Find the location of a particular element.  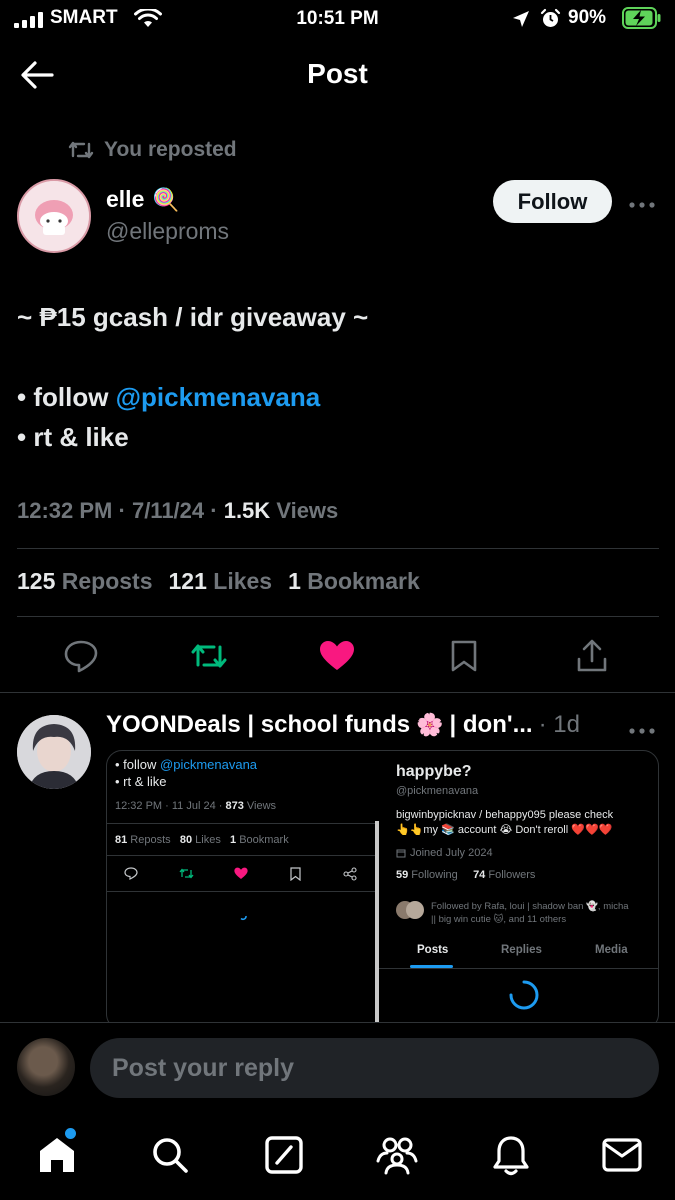

reply-more-options-icon is located at coordinates (642, 729).